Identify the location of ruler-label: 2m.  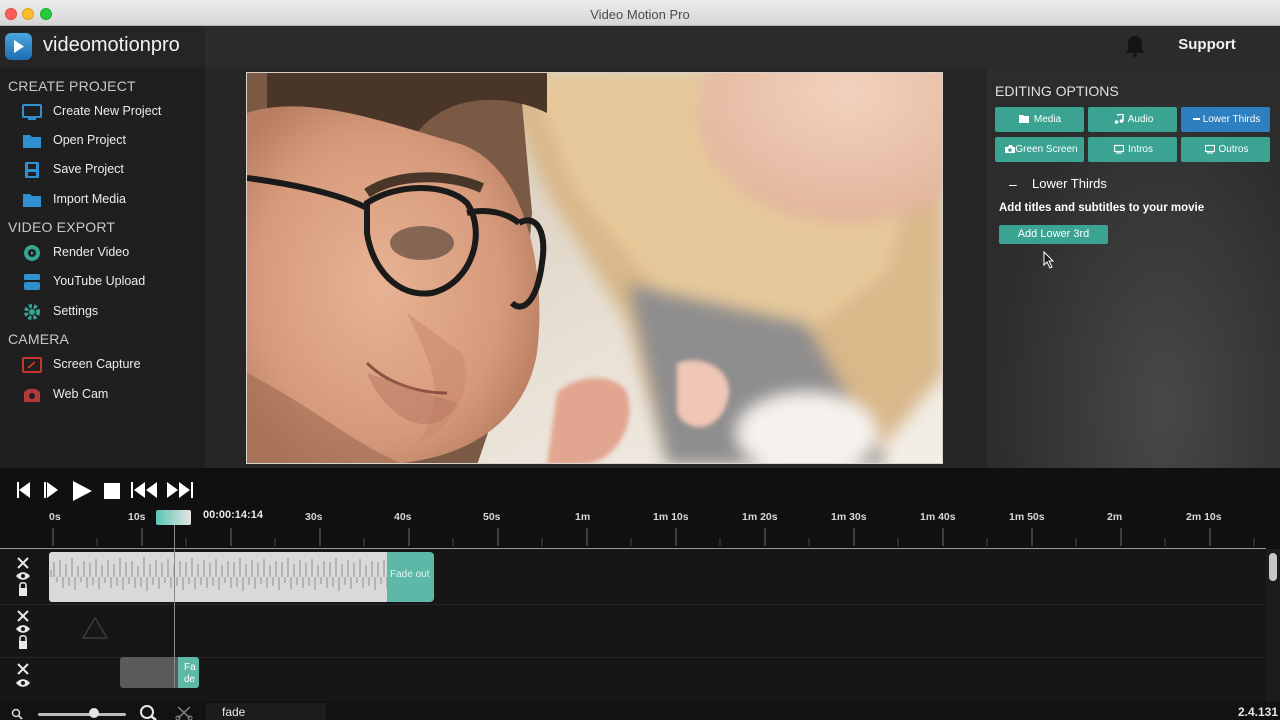
(1115, 517).